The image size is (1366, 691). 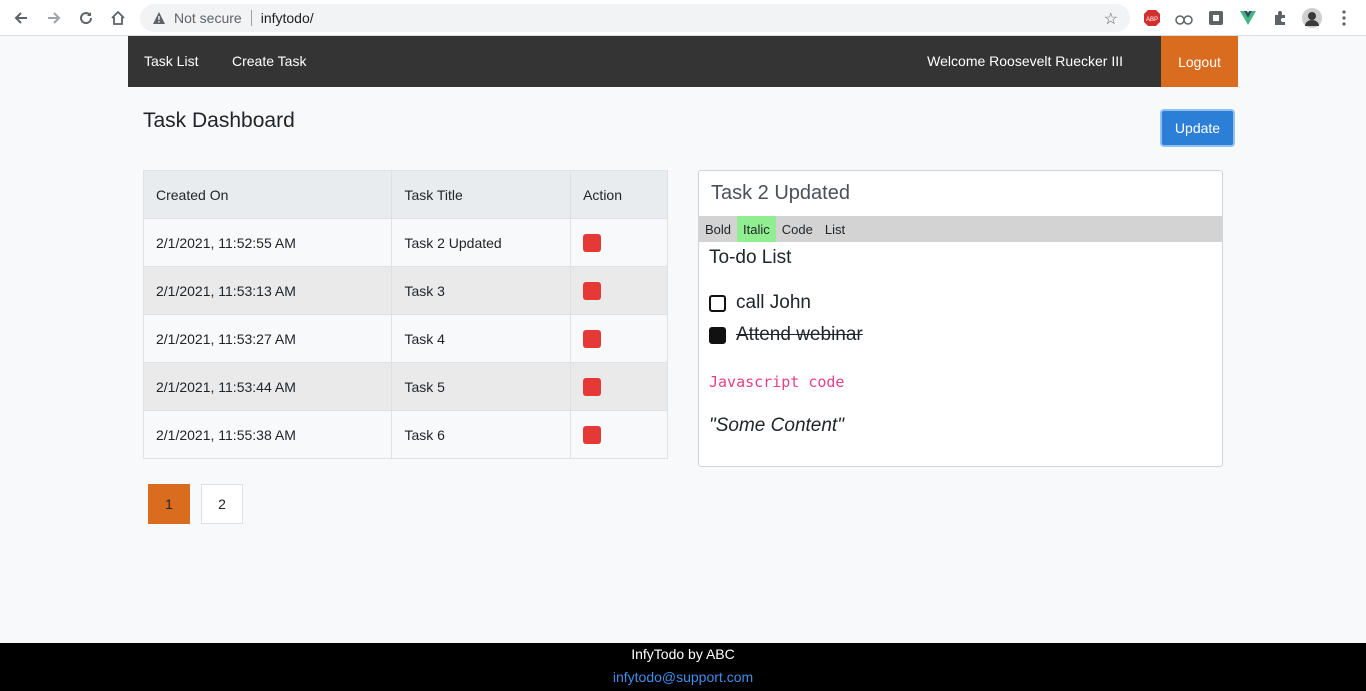 What do you see at coordinates (222, 504) in the screenshot?
I see `page-button-2: 2` at bounding box center [222, 504].